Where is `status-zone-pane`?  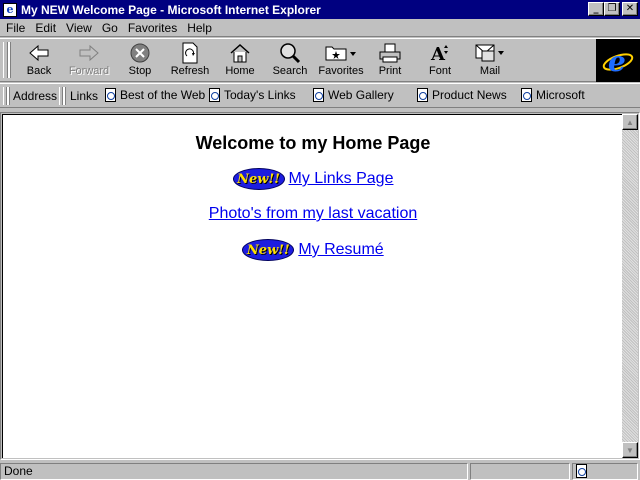
status-zone-pane is located at coordinates (605, 471).